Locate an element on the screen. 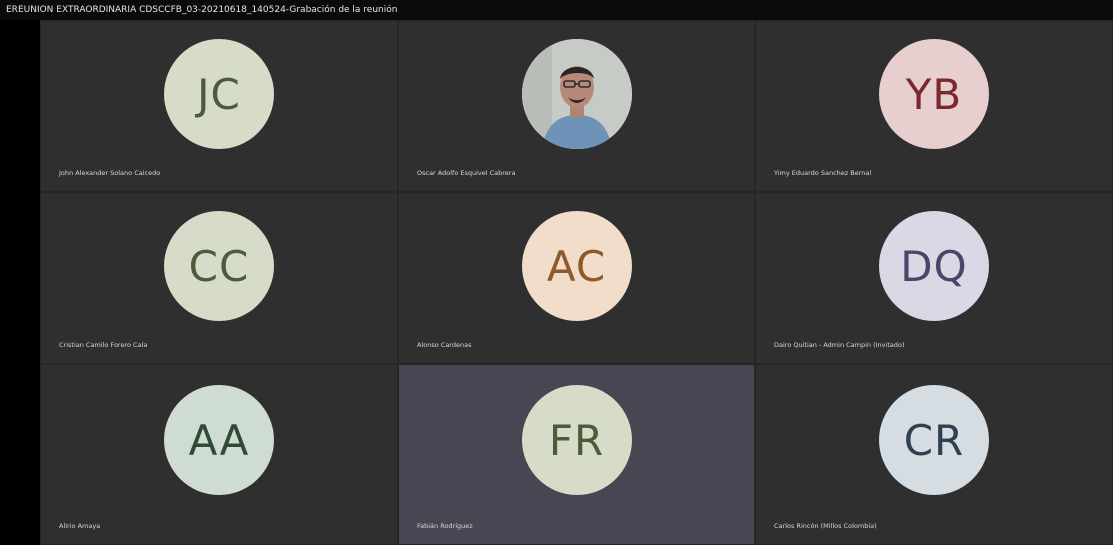  participant-tile: Oscar Adolfo Esquivel Cabrera is located at coordinates (576, 106).